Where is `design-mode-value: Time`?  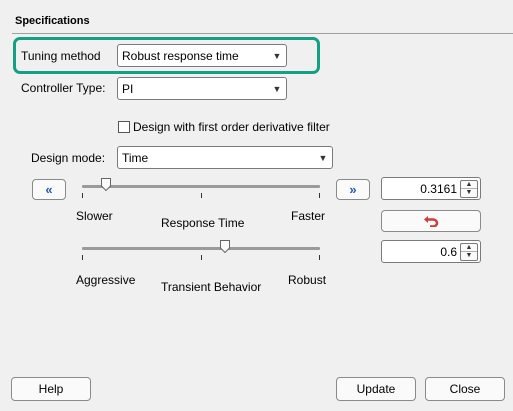
design-mode-value: Time is located at coordinates (135, 157).